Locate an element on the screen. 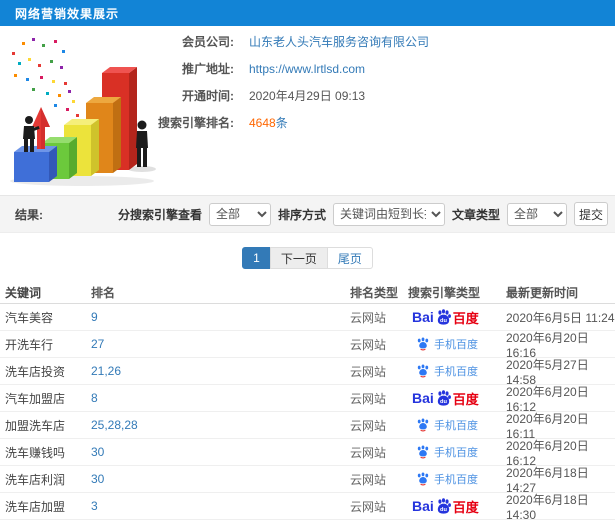 The width and height of the screenshot is (615, 520). page-title: 网络营销效果展示 is located at coordinates (67, 13).